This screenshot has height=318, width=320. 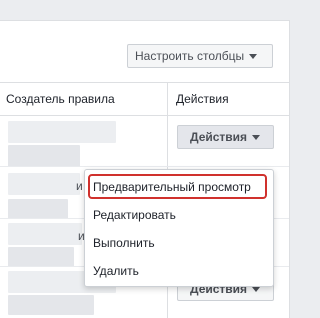 What do you see at coordinates (190, 56) in the screenshot?
I see `configure-columns-label: Настроить столбцы` at bounding box center [190, 56].